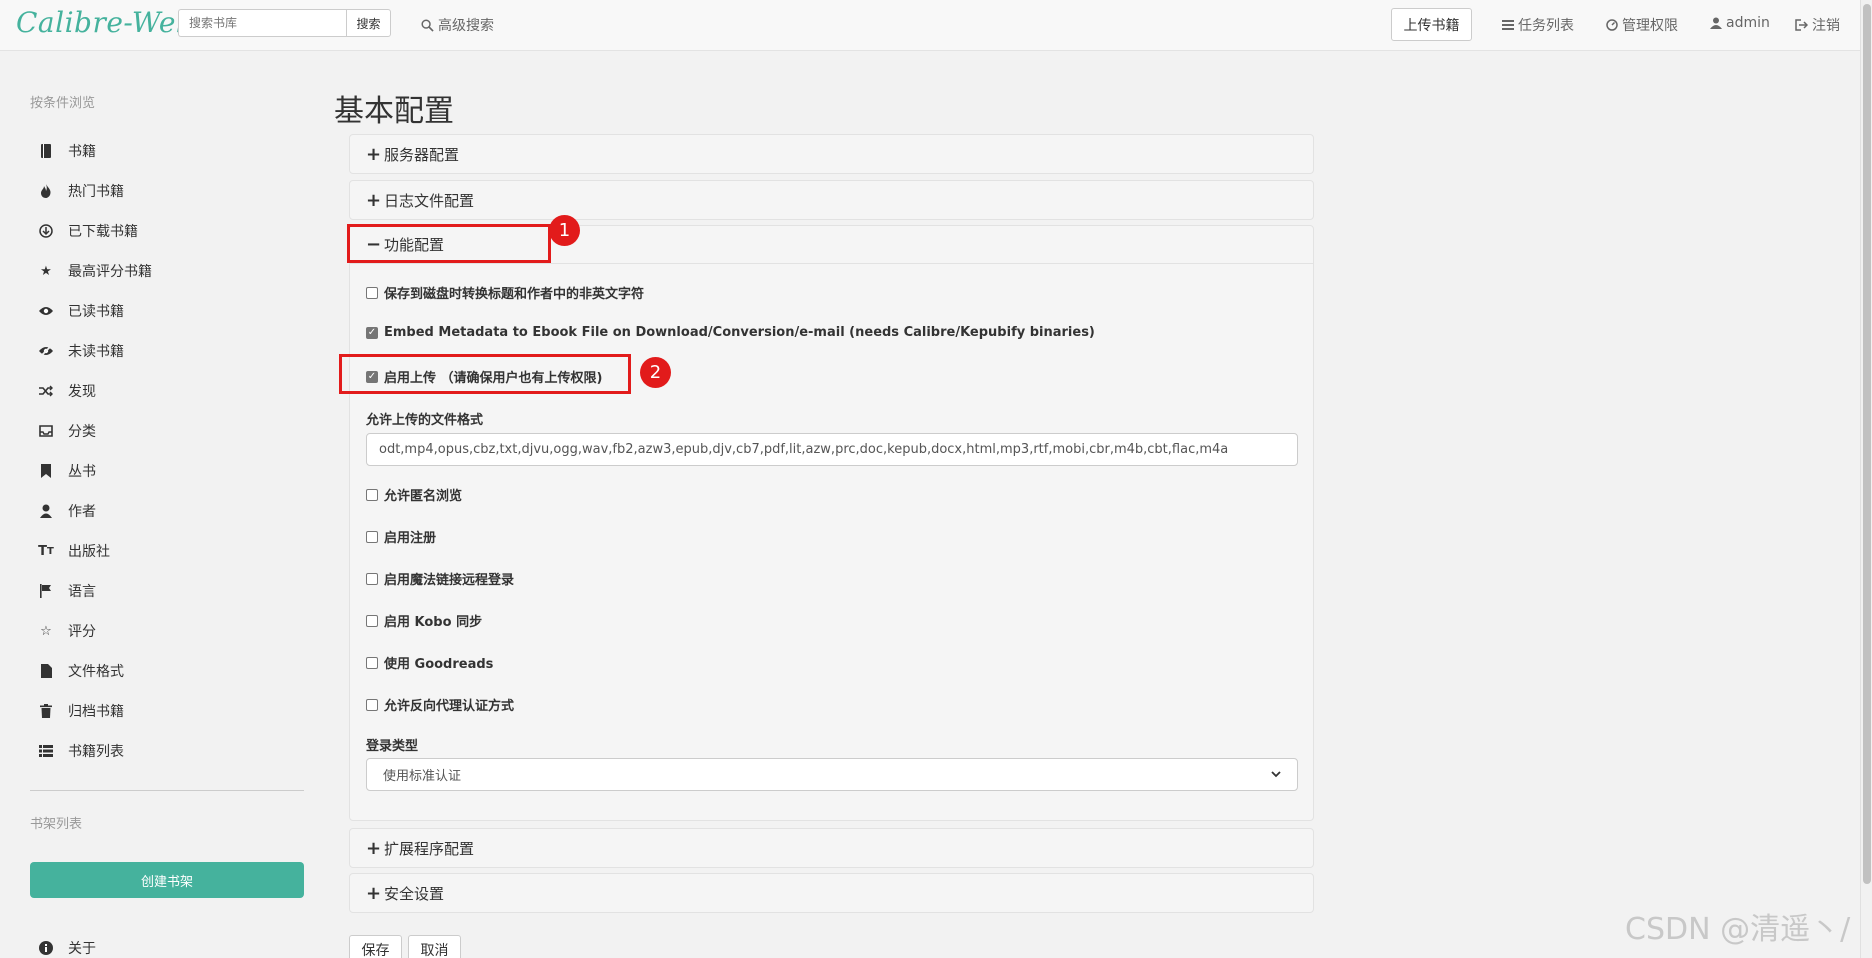  I want to click on option-unicode-filename: 保存到磁盘时转换标题和作者中的非英文字符, so click(505, 292).